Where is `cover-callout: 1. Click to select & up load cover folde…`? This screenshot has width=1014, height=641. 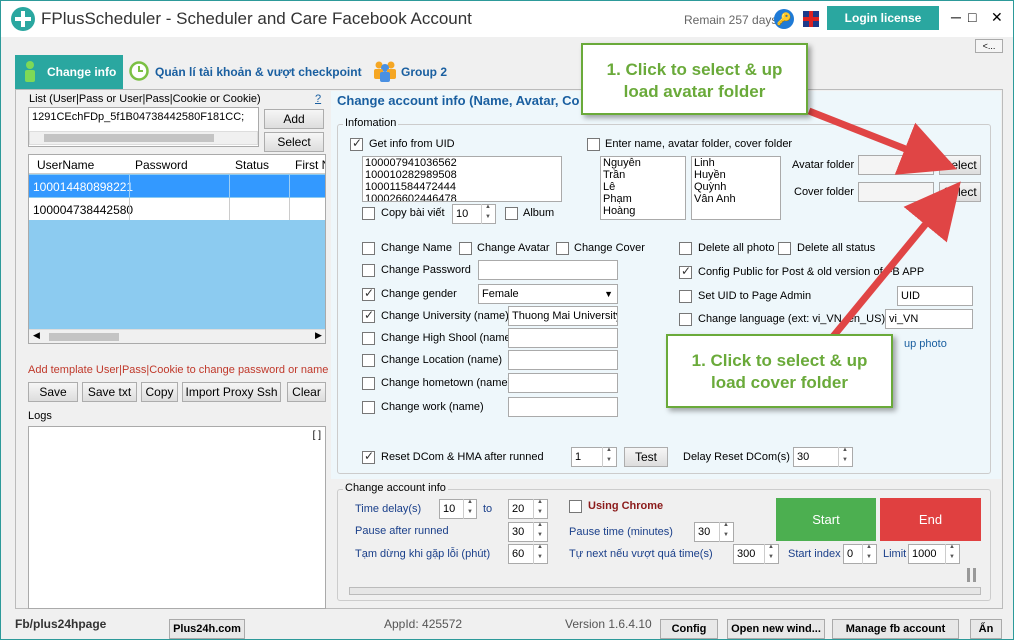 cover-callout: 1. Click to select & up load cover folde… is located at coordinates (779, 371).